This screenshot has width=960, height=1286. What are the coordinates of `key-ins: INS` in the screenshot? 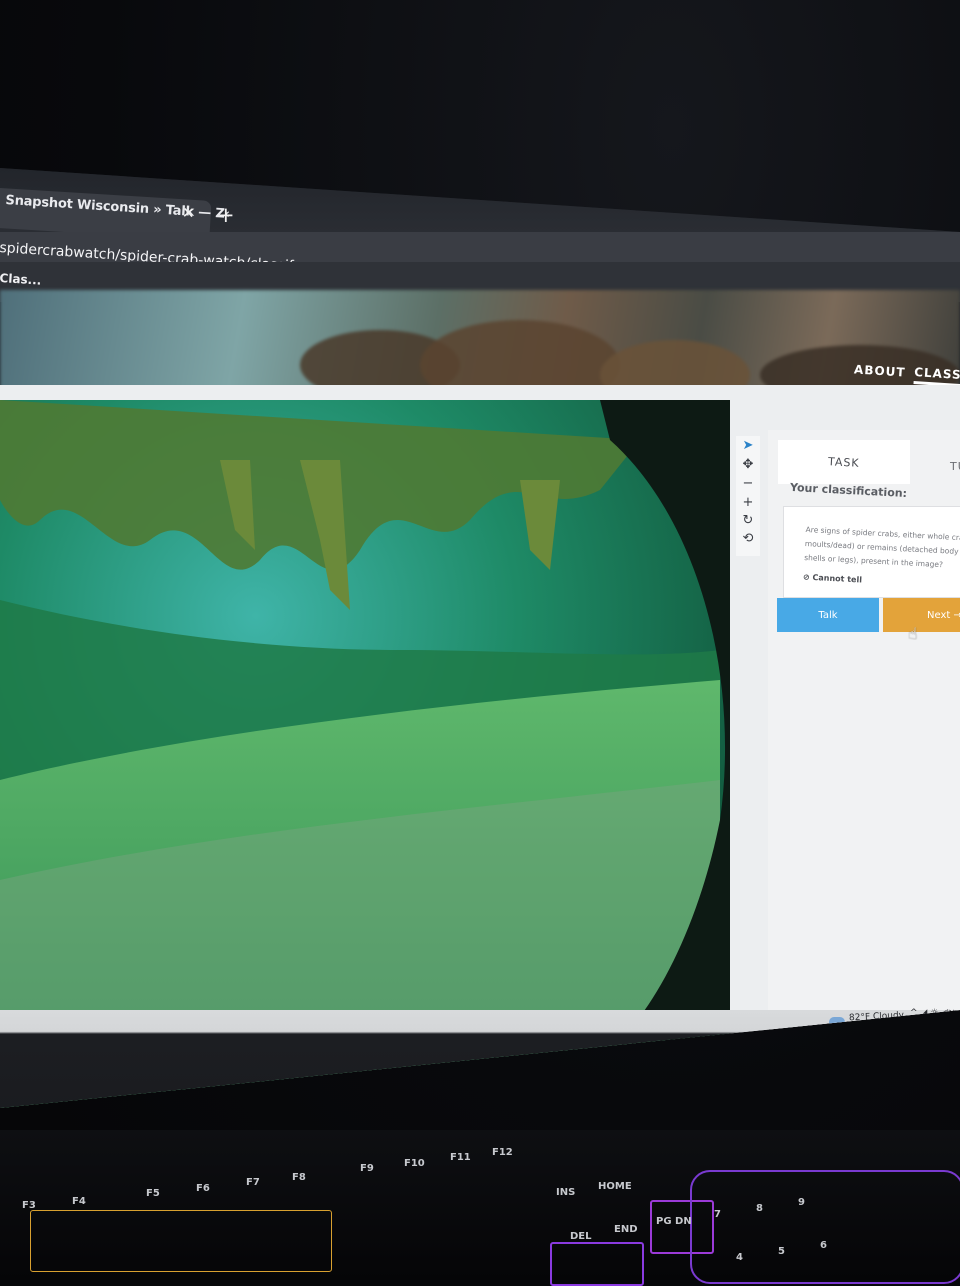 It's located at (566, 1192).